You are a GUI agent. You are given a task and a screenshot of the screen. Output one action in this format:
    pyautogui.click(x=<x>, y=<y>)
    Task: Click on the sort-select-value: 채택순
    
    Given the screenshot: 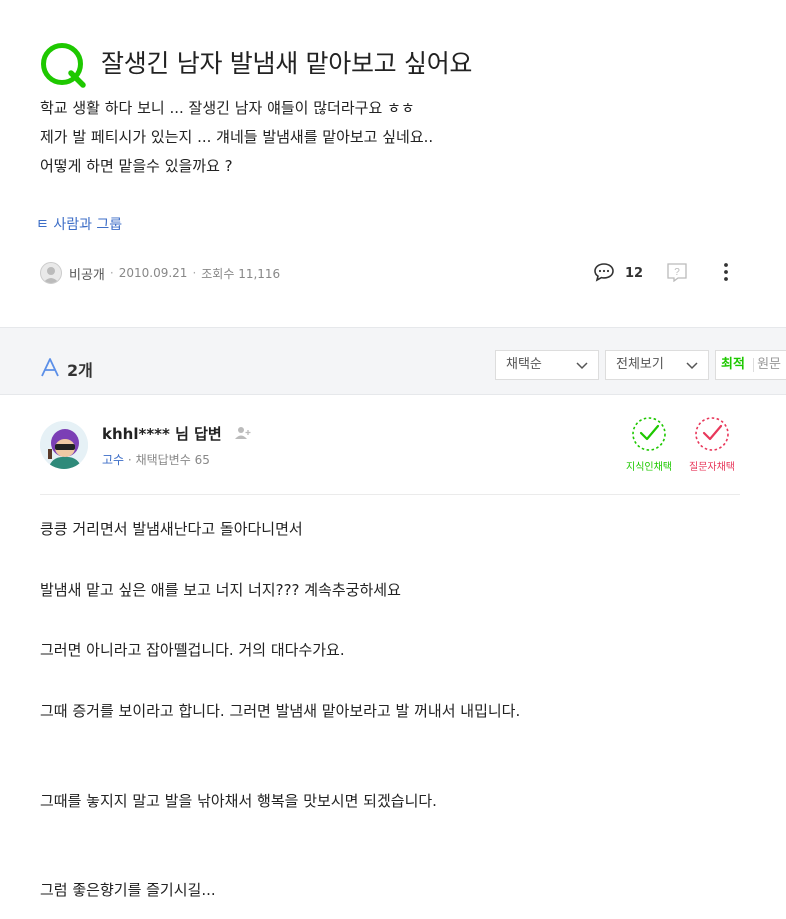 What is the action you would take?
    pyautogui.click(x=524, y=364)
    